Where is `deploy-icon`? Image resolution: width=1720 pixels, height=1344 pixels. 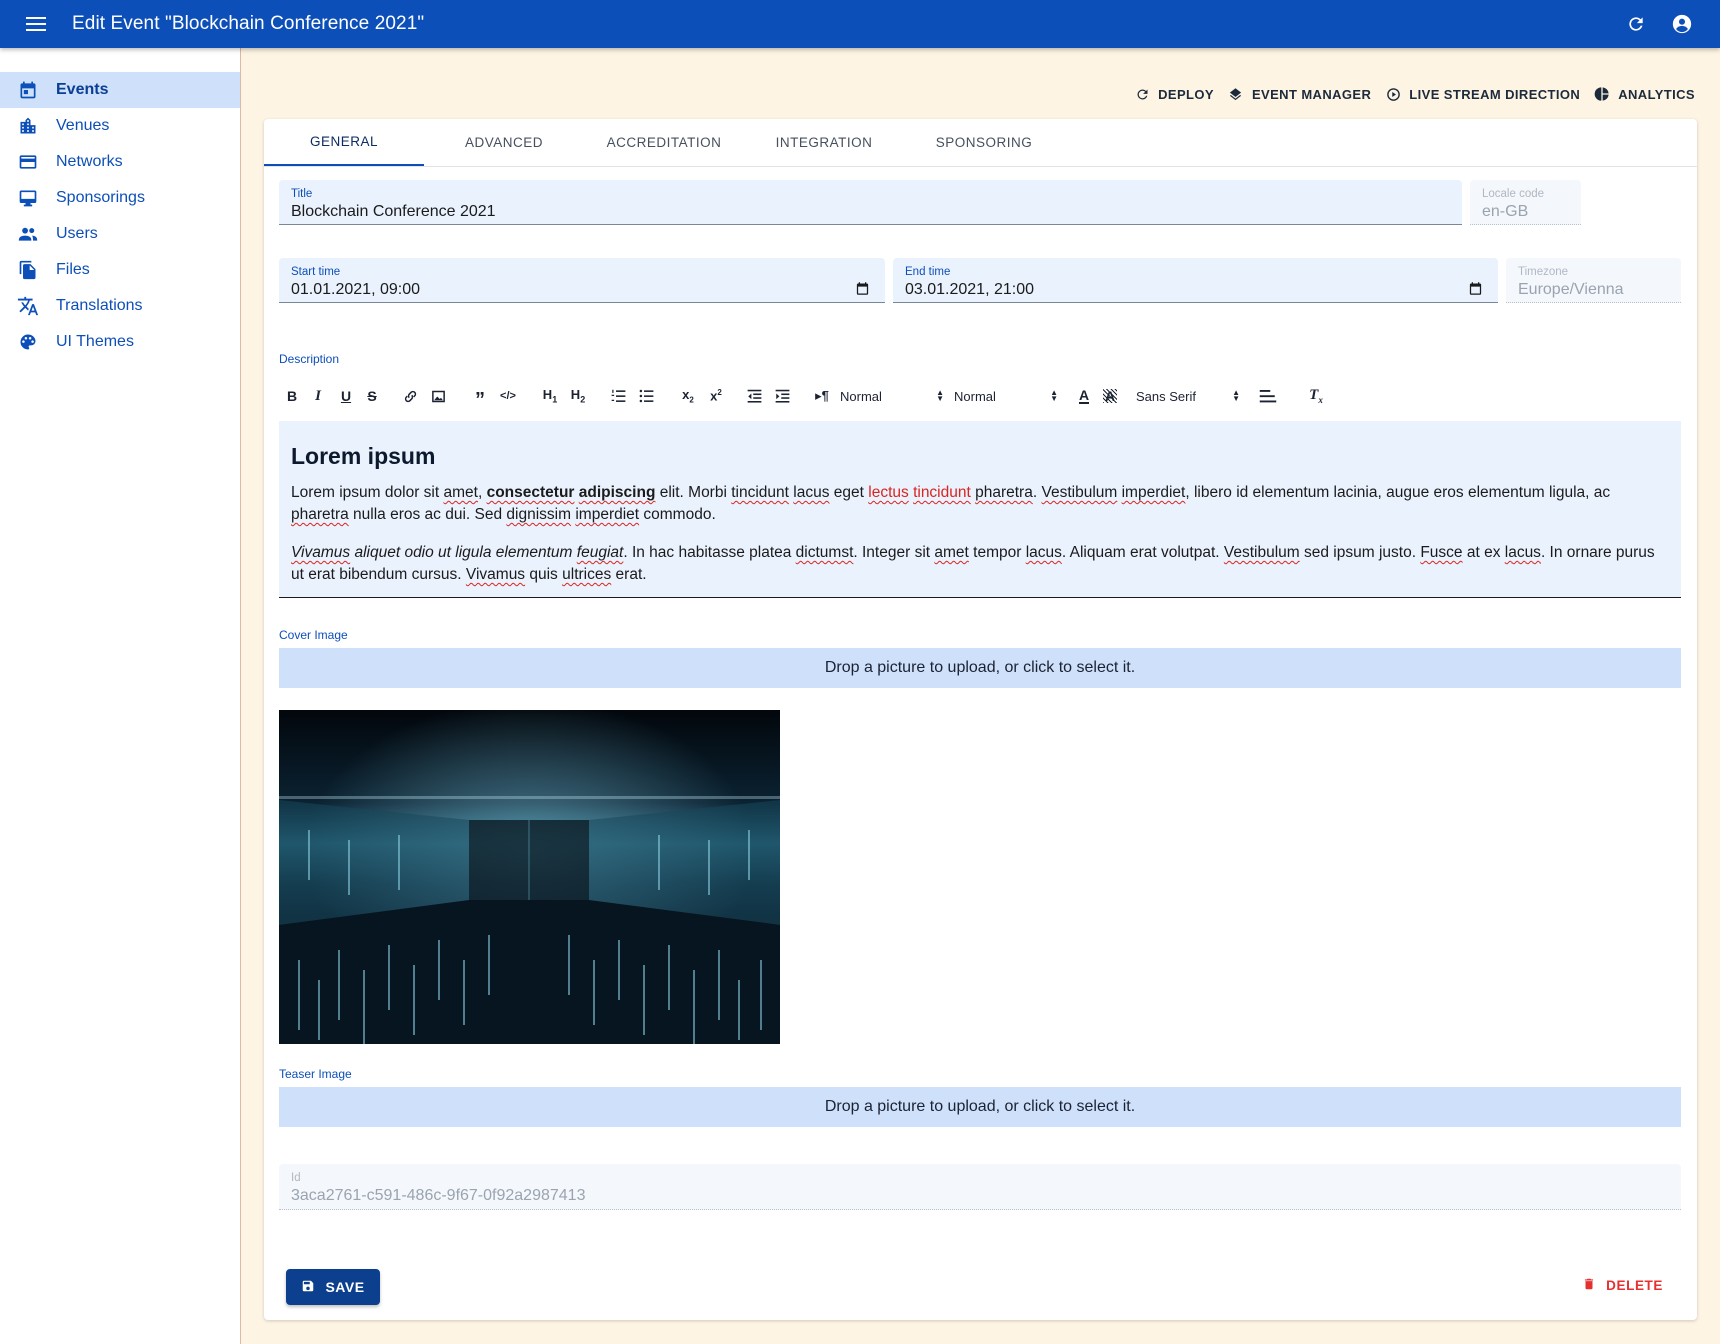 deploy-icon is located at coordinates (1142, 94).